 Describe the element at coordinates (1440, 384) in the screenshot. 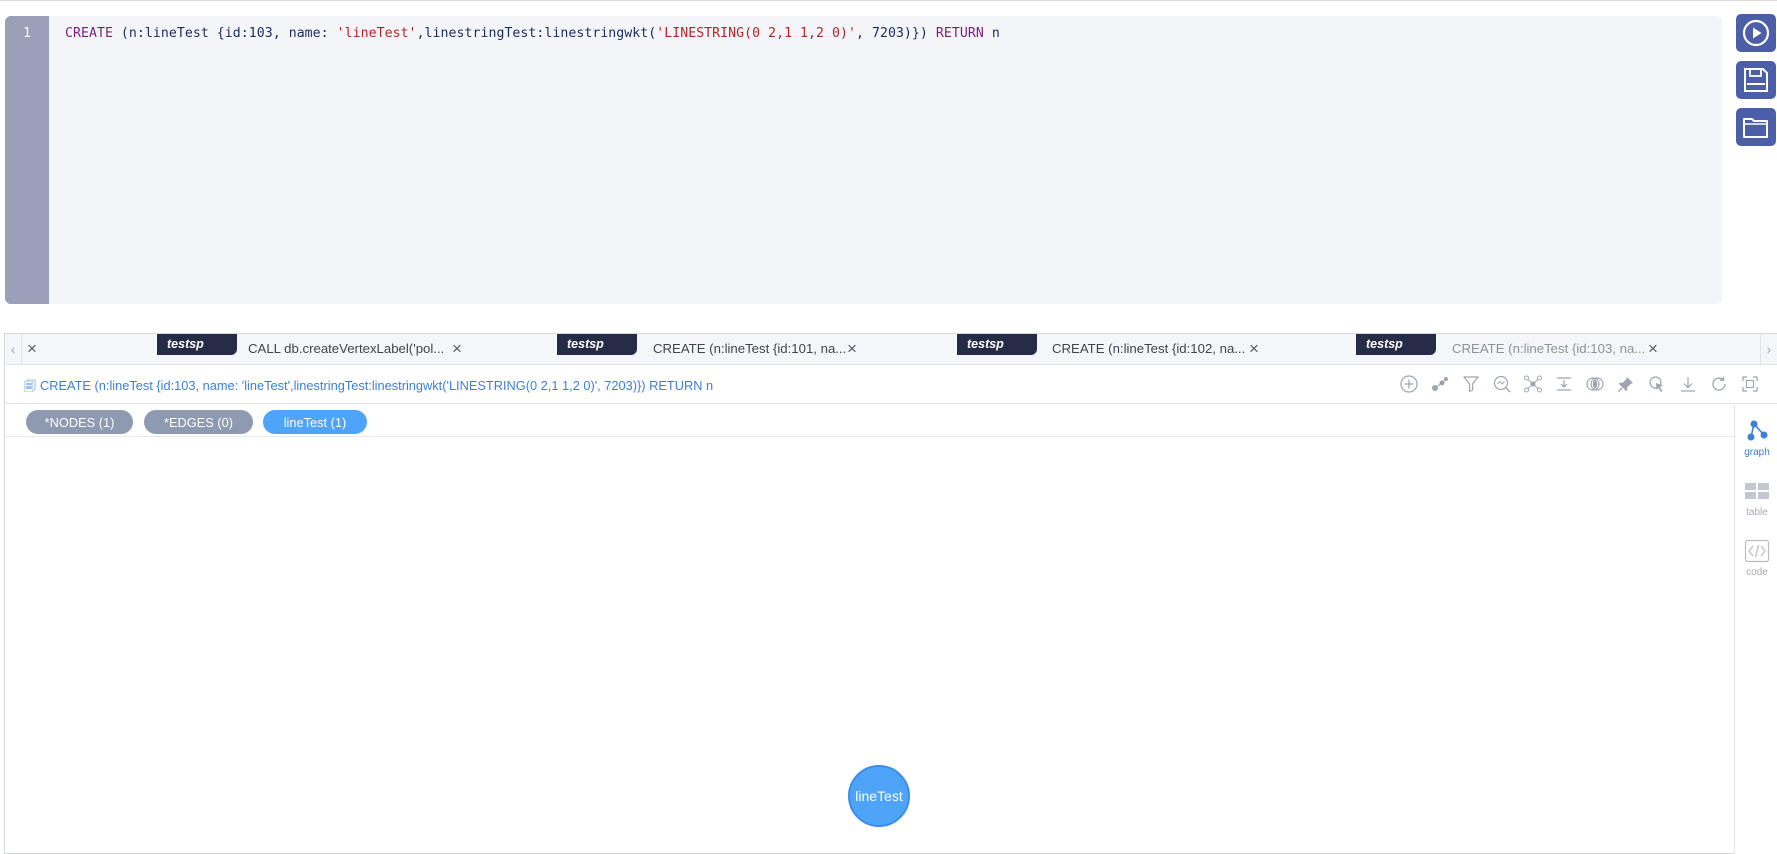

I see `expand-nodes-icon` at that location.